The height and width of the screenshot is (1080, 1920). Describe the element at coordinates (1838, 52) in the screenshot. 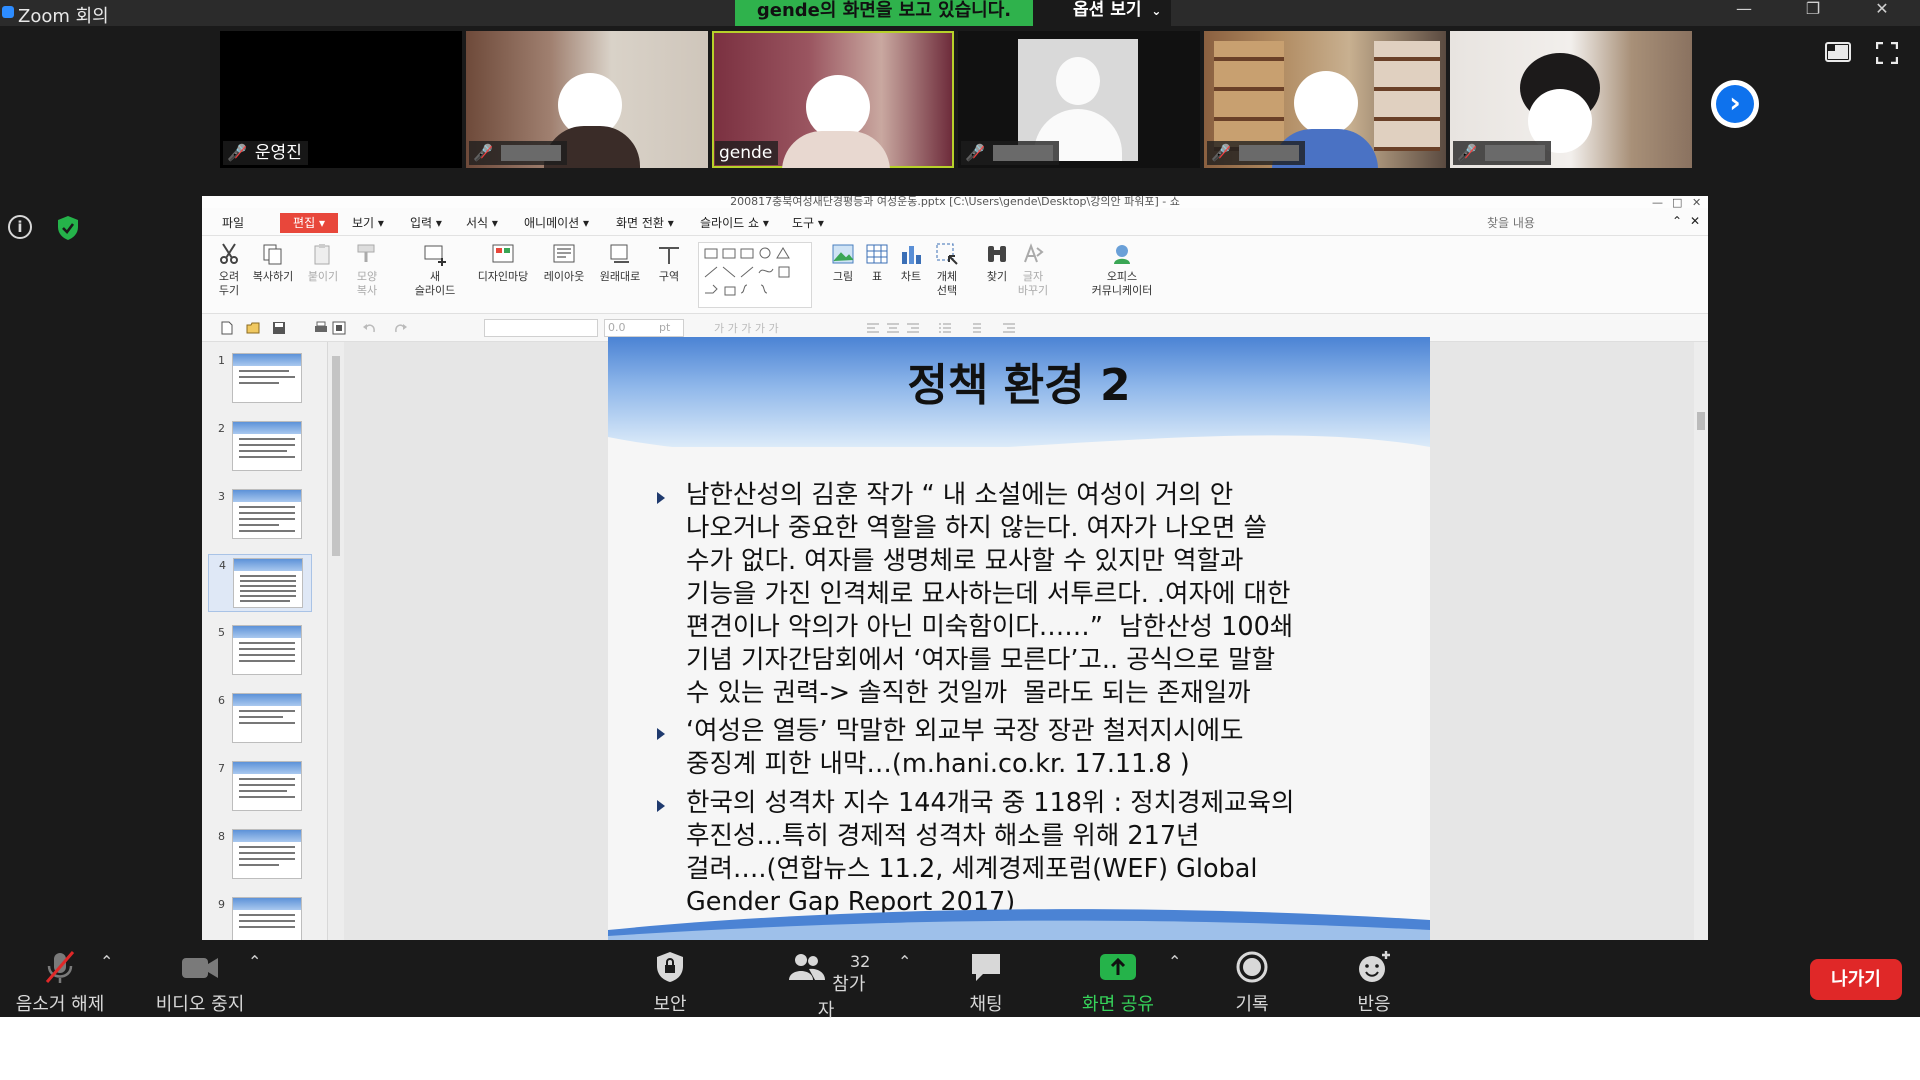

I see `gallery-view-icon` at that location.